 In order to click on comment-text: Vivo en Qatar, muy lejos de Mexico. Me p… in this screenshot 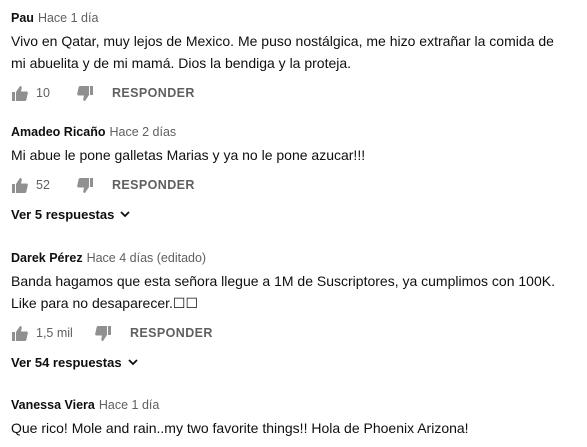, I will do `click(282, 52)`.